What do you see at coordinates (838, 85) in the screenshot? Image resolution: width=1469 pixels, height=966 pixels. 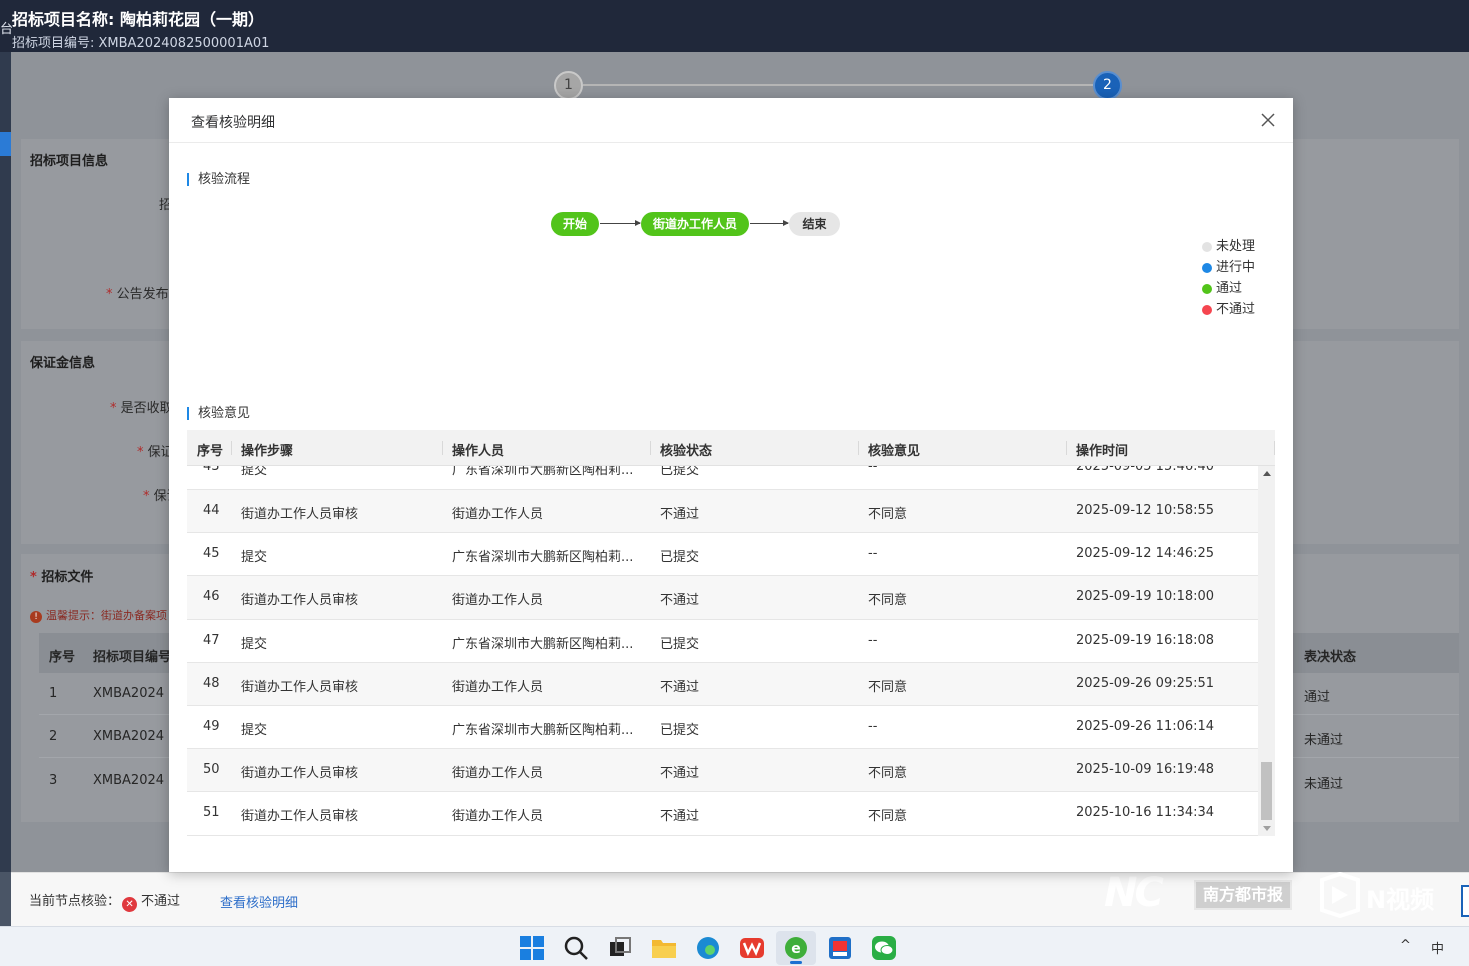 I see `stepper-line` at bounding box center [838, 85].